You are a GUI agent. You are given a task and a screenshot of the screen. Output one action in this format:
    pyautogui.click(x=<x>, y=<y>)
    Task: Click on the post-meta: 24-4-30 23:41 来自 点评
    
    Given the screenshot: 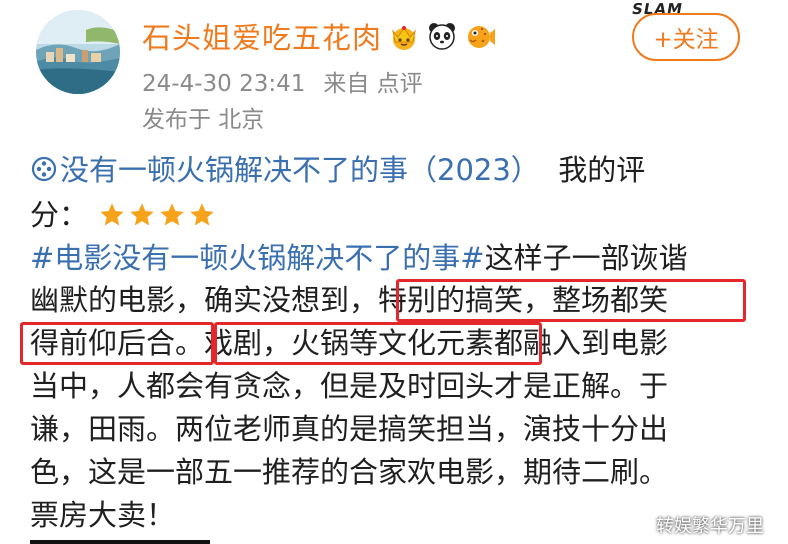 What is the action you would take?
    pyautogui.click(x=282, y=81)
    